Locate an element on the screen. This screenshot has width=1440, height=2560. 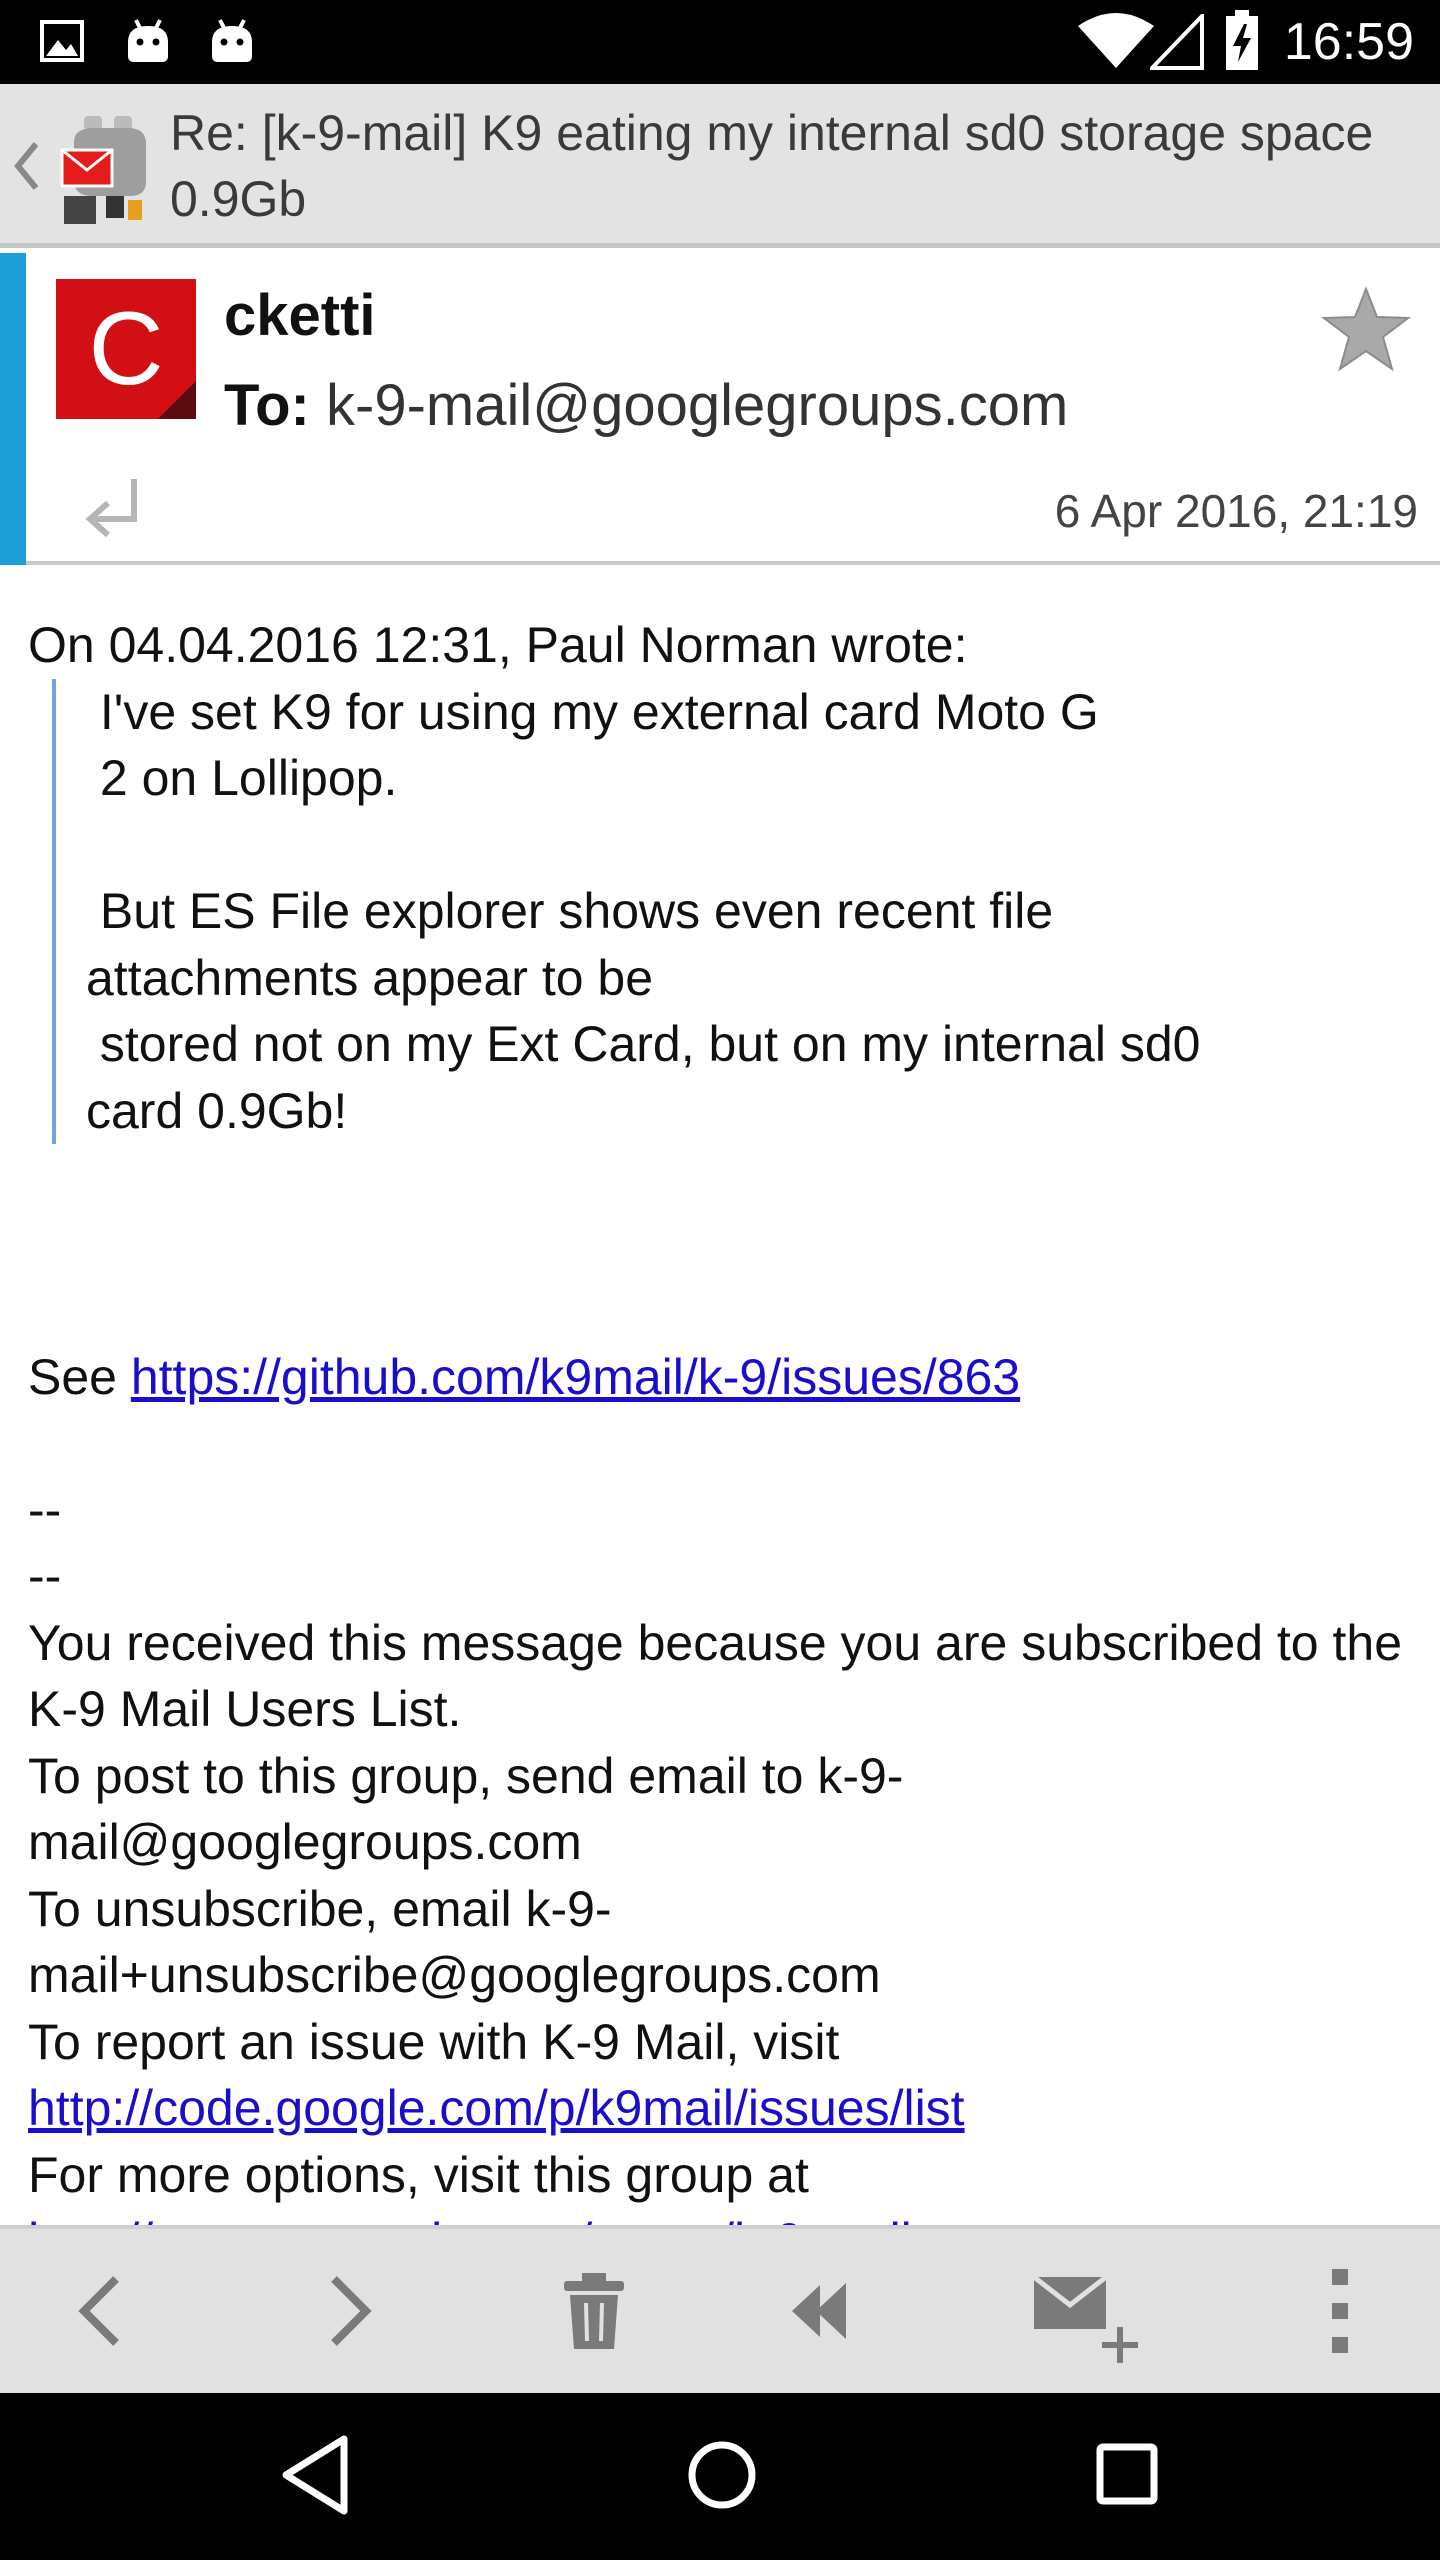
k9-mail-logo-icon is located at coordinates (108, 172).